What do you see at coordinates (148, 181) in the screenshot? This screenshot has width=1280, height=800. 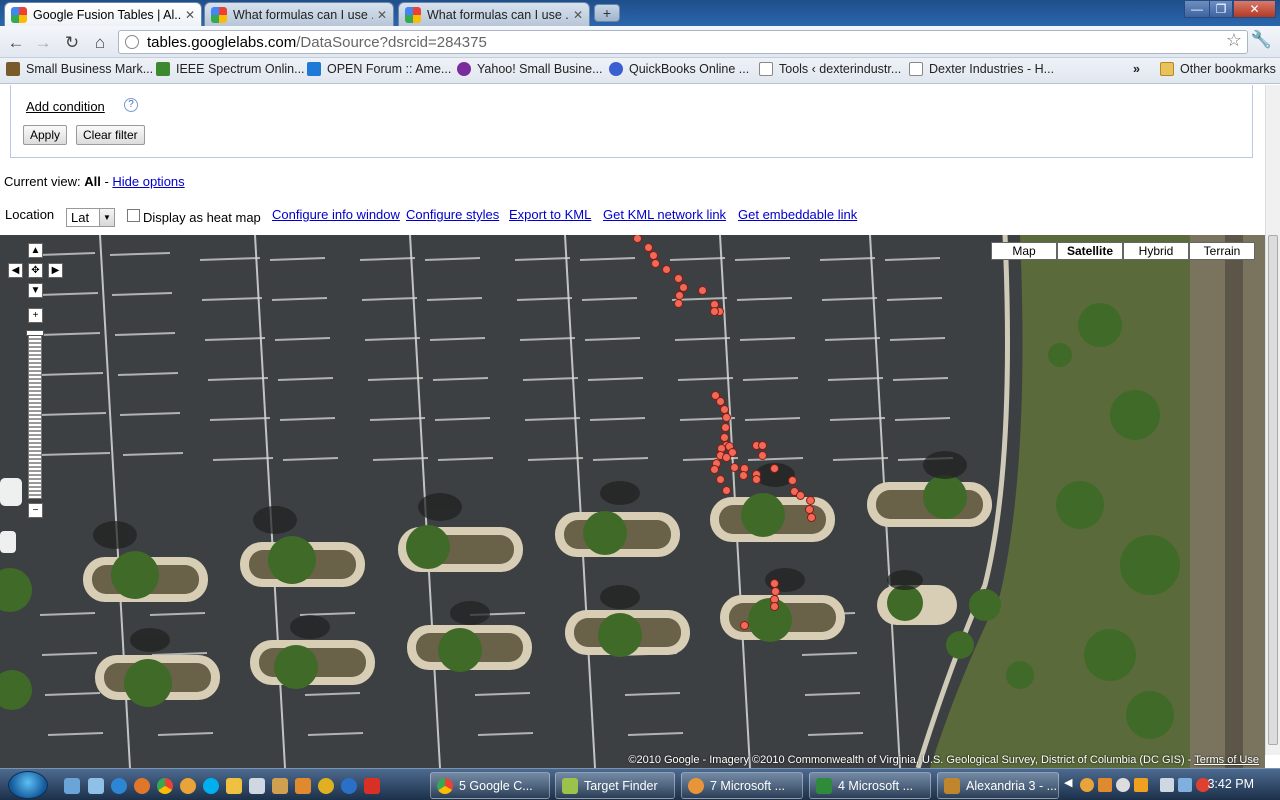 I see `hide-options-link: Hide options` at bounding box center [148, 181].